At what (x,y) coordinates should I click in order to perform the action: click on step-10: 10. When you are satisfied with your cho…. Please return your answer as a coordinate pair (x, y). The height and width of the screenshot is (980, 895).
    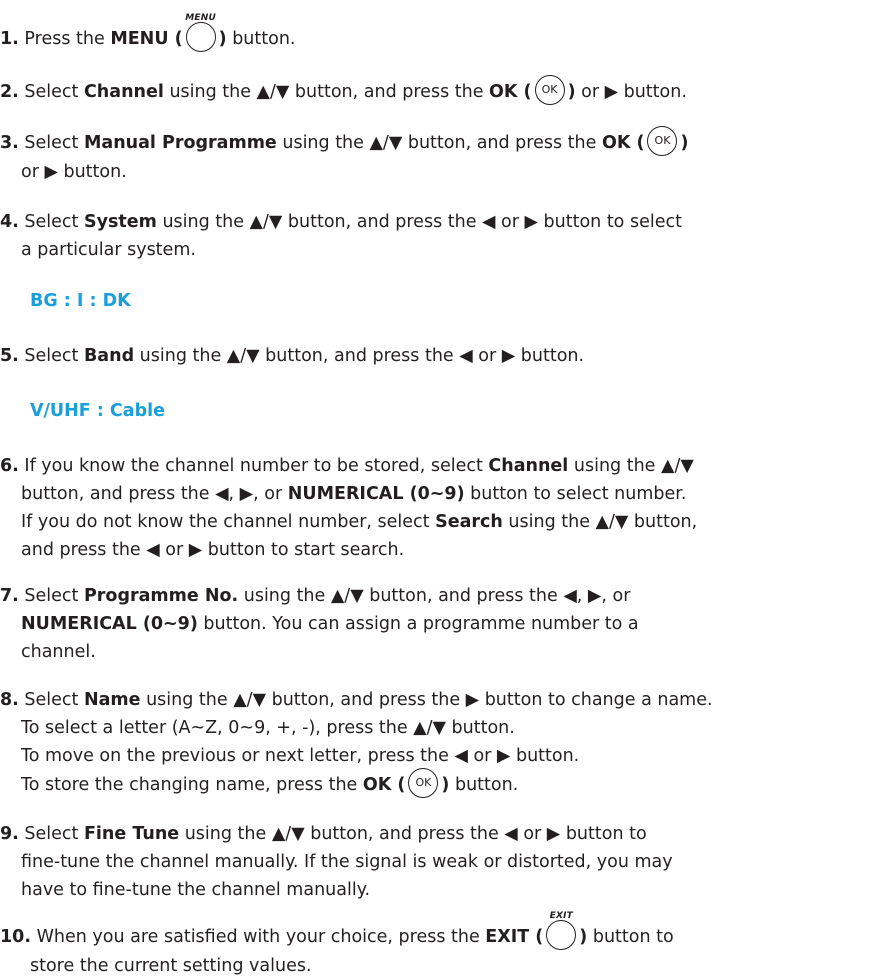
    Looking at the image, I should click on (337, 943).